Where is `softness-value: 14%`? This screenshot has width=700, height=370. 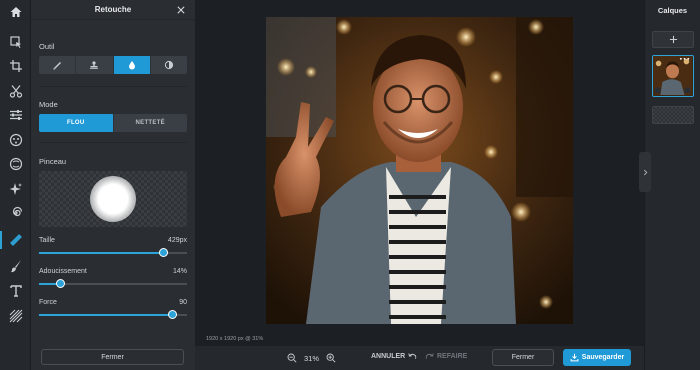 softness-value: 14% is located at coordinates (179, 271).